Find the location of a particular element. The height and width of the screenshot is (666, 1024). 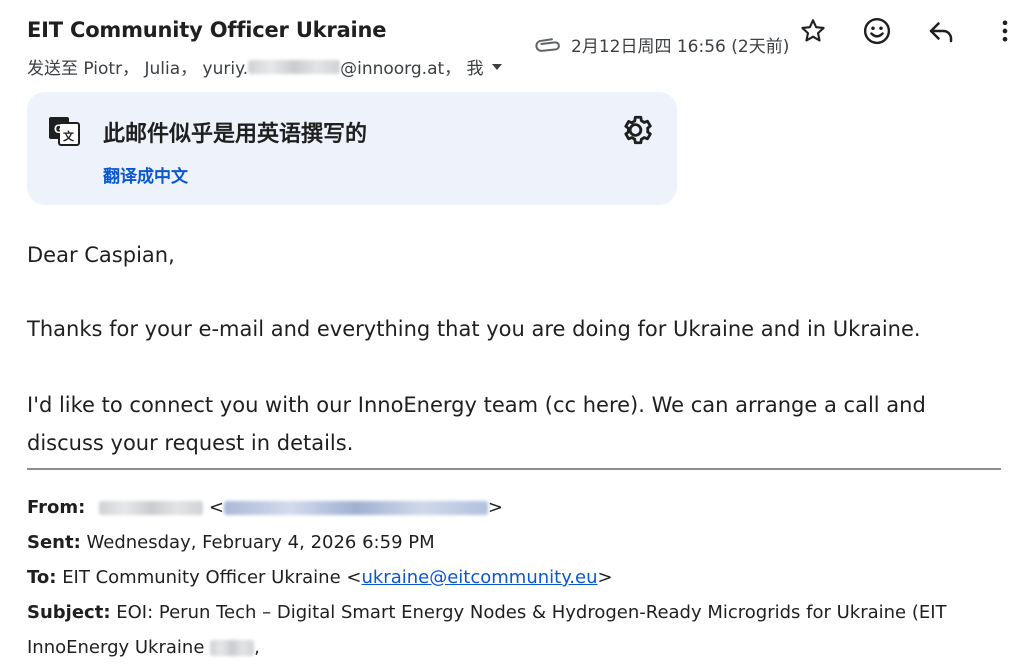

from-close: > is located at coordinates (495, 507).